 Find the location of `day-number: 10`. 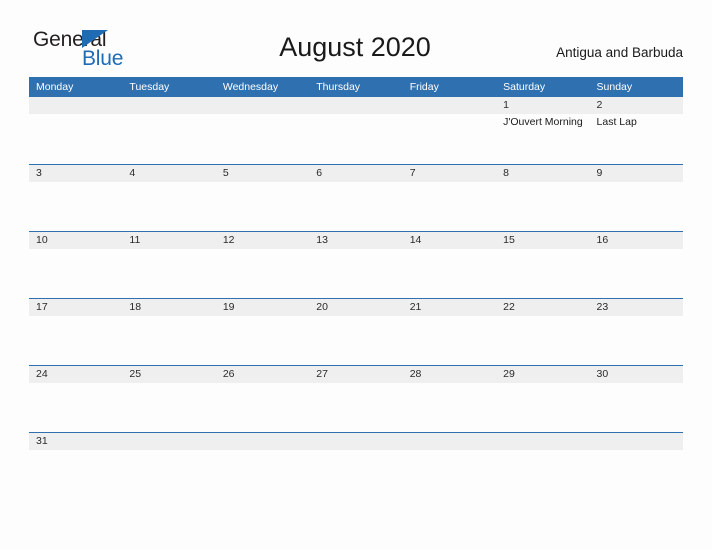

day-number: 10 is located at coordinates (42, 240).